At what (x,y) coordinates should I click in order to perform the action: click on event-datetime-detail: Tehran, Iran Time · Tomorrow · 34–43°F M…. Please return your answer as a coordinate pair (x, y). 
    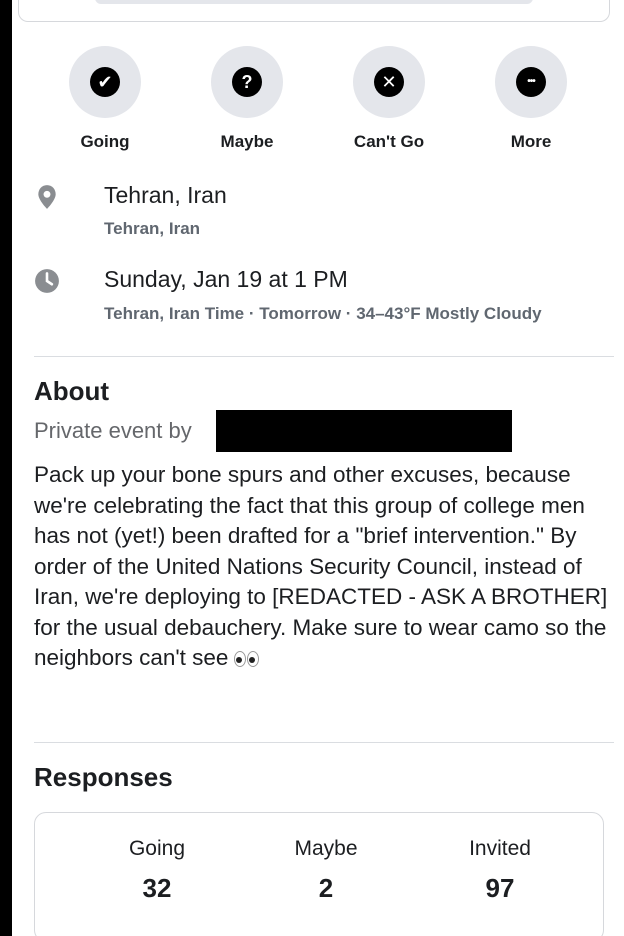
    Looking at the image, I should click on (323, 313).